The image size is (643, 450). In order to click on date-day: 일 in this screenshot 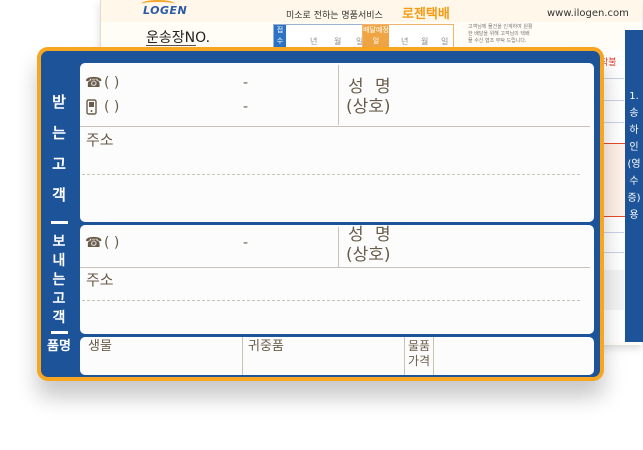, I will do `click(445, 41)`.